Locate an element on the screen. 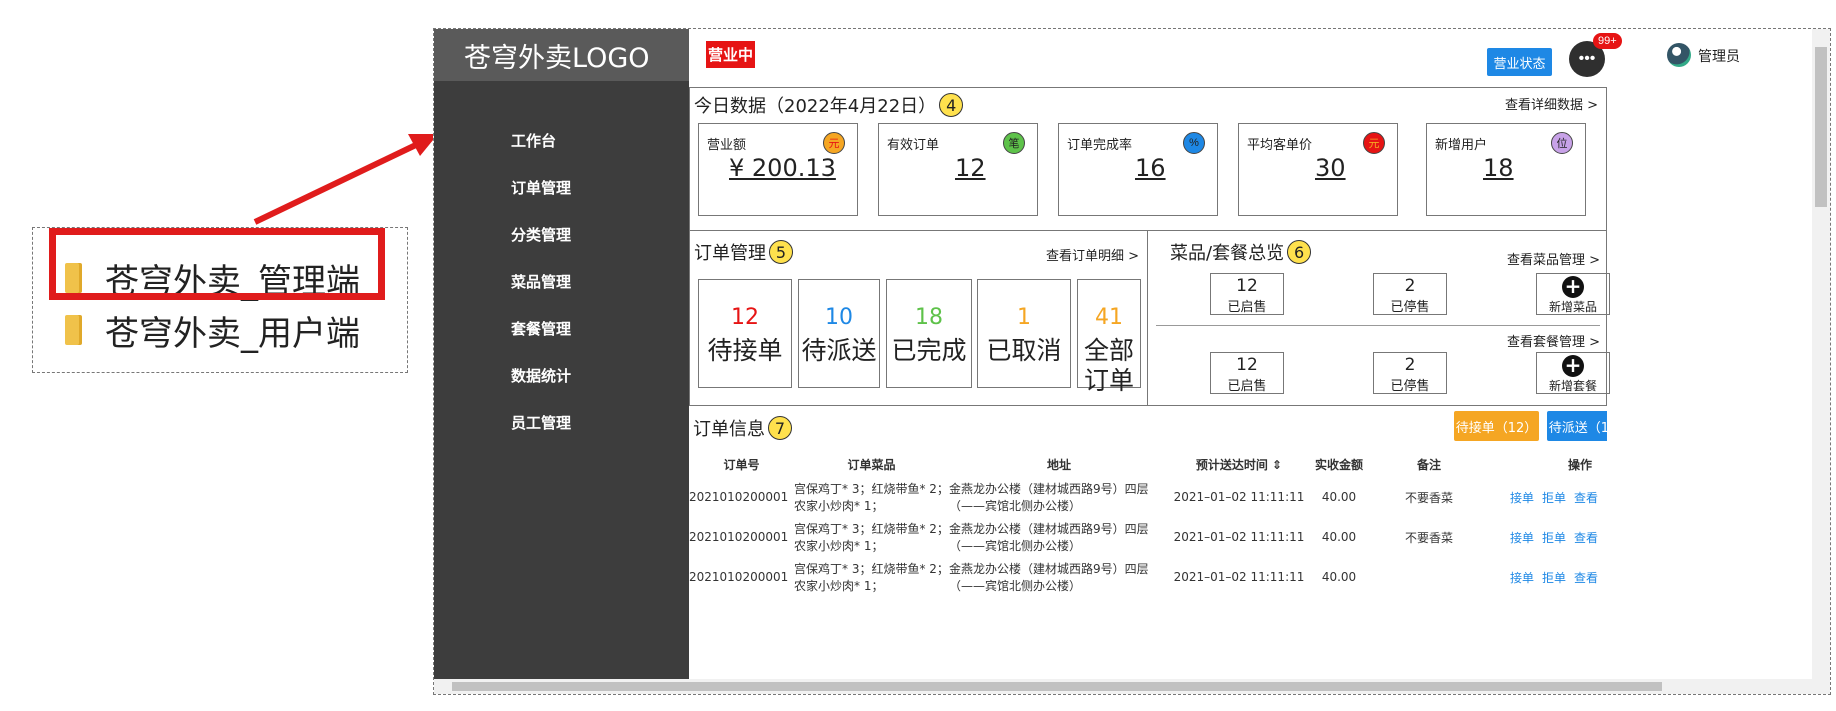 The height and width of the screenshot is (711, 1836). sidebar-item-workbench: 工作台 is located at coordinates (561, 140).